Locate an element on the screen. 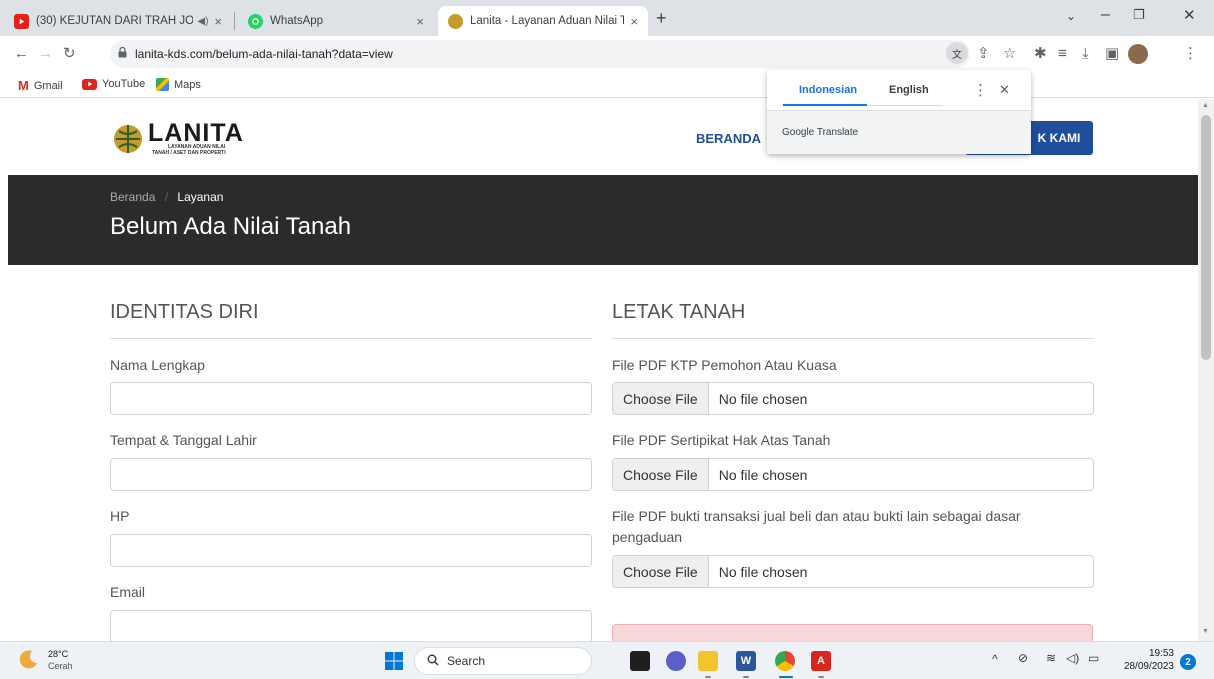  bookmarks-bar: M Gmail YouTube Maps is located at coordinates (607, 86).